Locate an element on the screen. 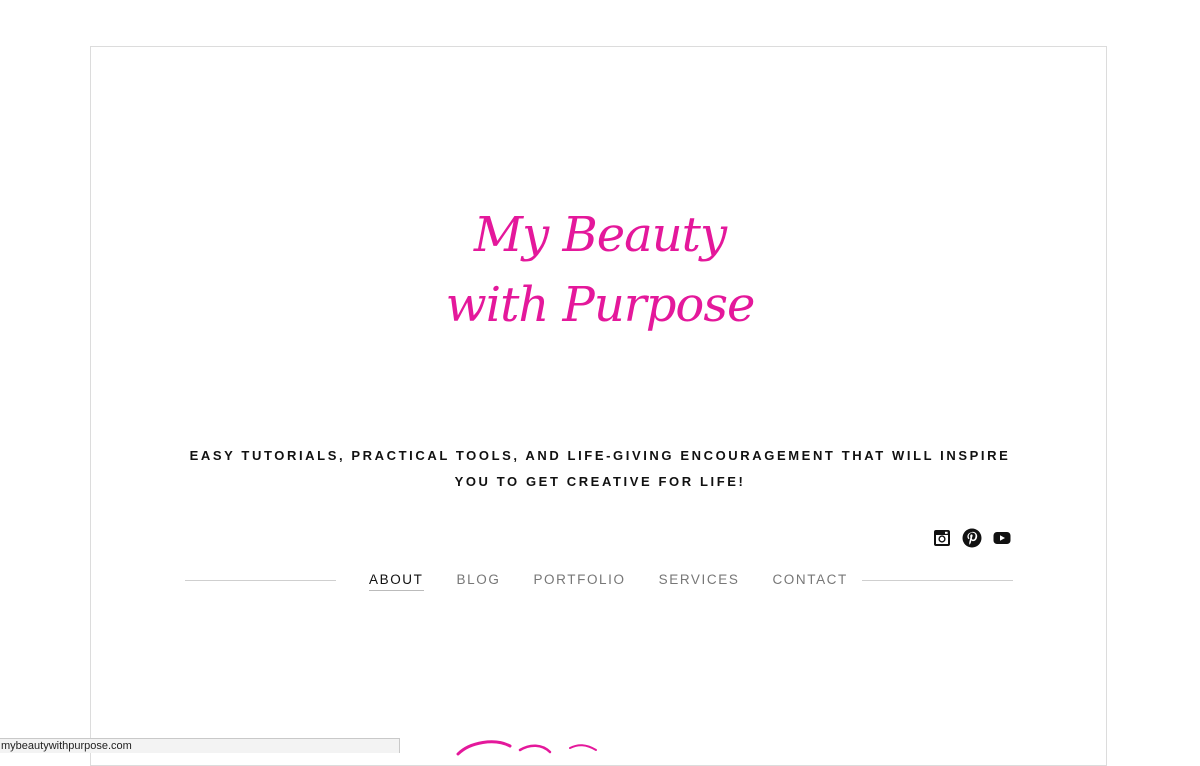  tagline-line-2: YOU TO GET CREATIVE FOR LIFE! is located at coordinates (600, 481).